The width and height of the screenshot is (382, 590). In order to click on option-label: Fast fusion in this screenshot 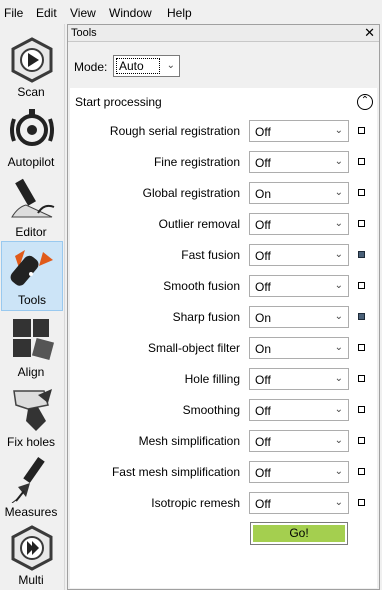, I will do `click(210, 255)`.